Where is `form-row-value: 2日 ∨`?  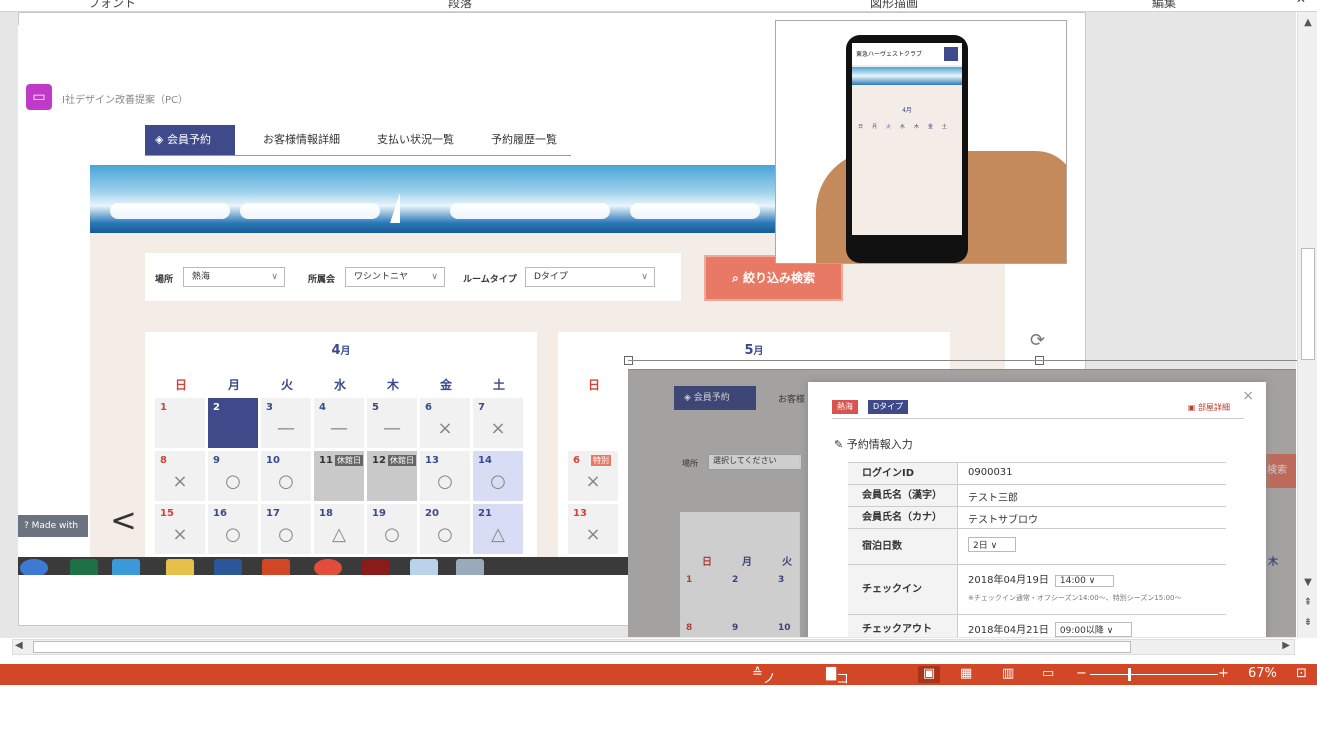 form-row-value: 2日 ∨ is located at coordinates (992, 542).